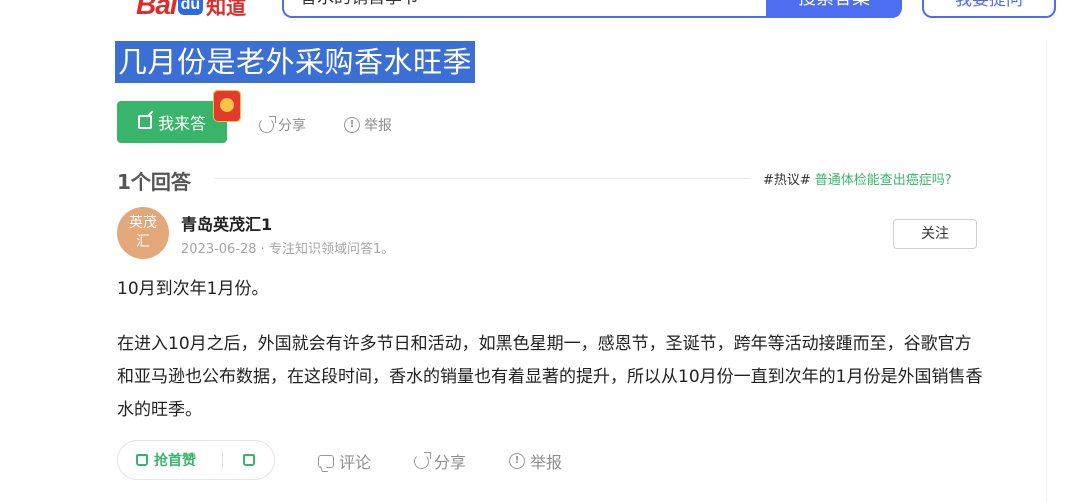 The height and width of the screenshot is (502, 1080). What do you see at coordinates (935, 234) in the screenshot?
I see `follow-button: 关注` at bounding box center [935, 234].